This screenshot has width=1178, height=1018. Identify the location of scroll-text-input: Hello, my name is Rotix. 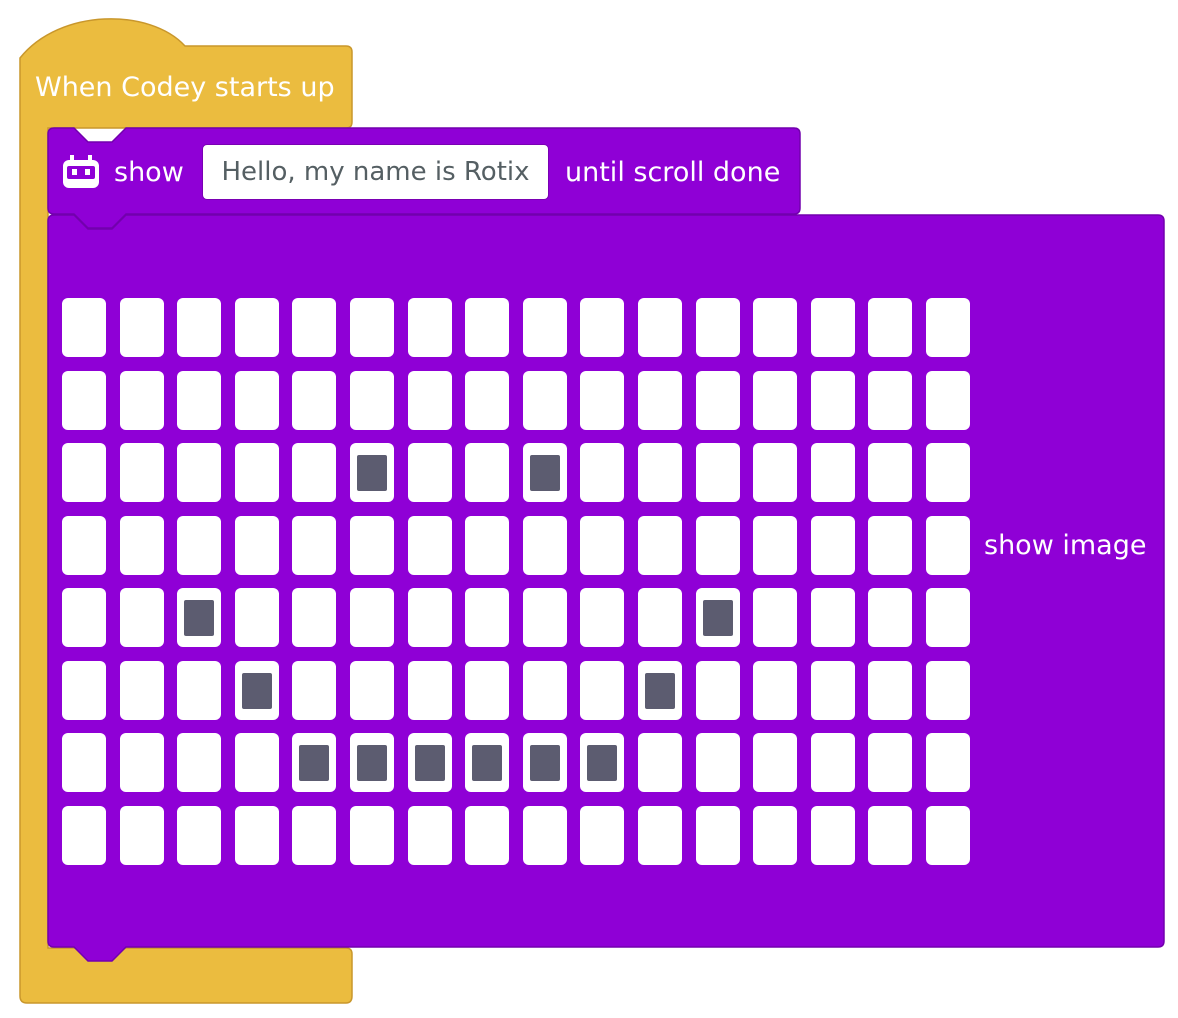
(375, 172).